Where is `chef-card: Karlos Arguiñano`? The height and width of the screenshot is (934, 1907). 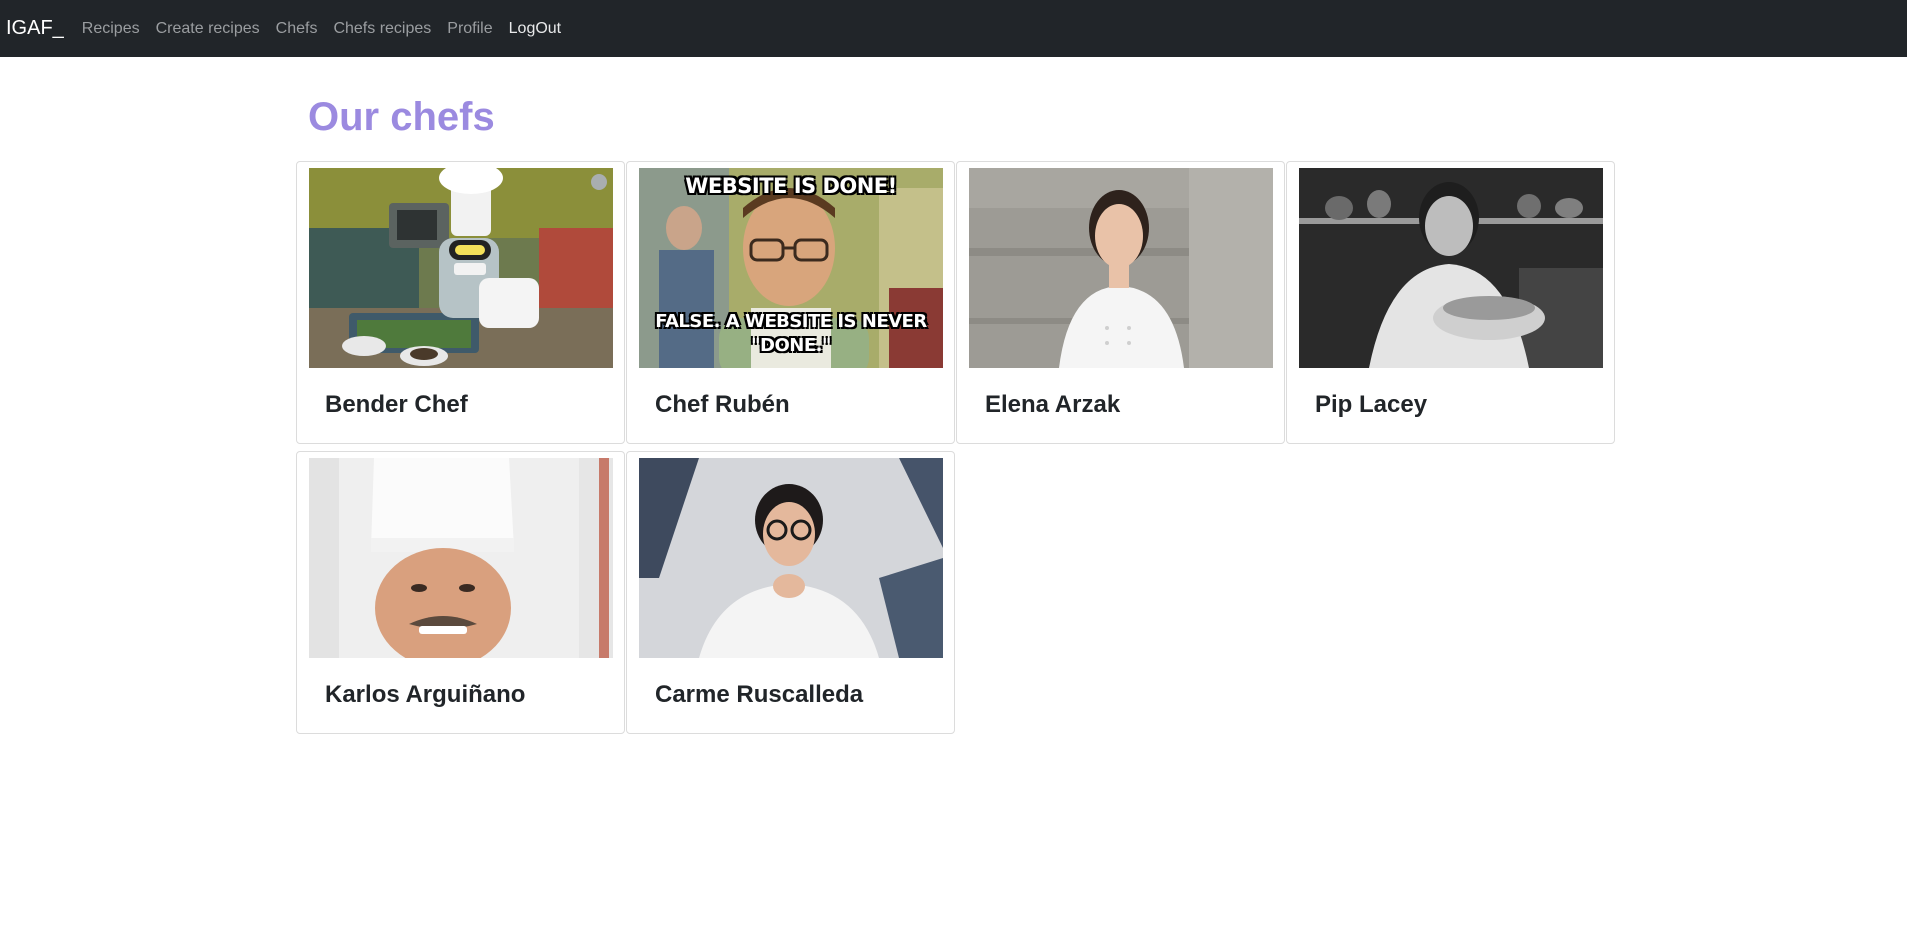 chef-card: Karlos Arguiñano is located at coordinates (460, 592).